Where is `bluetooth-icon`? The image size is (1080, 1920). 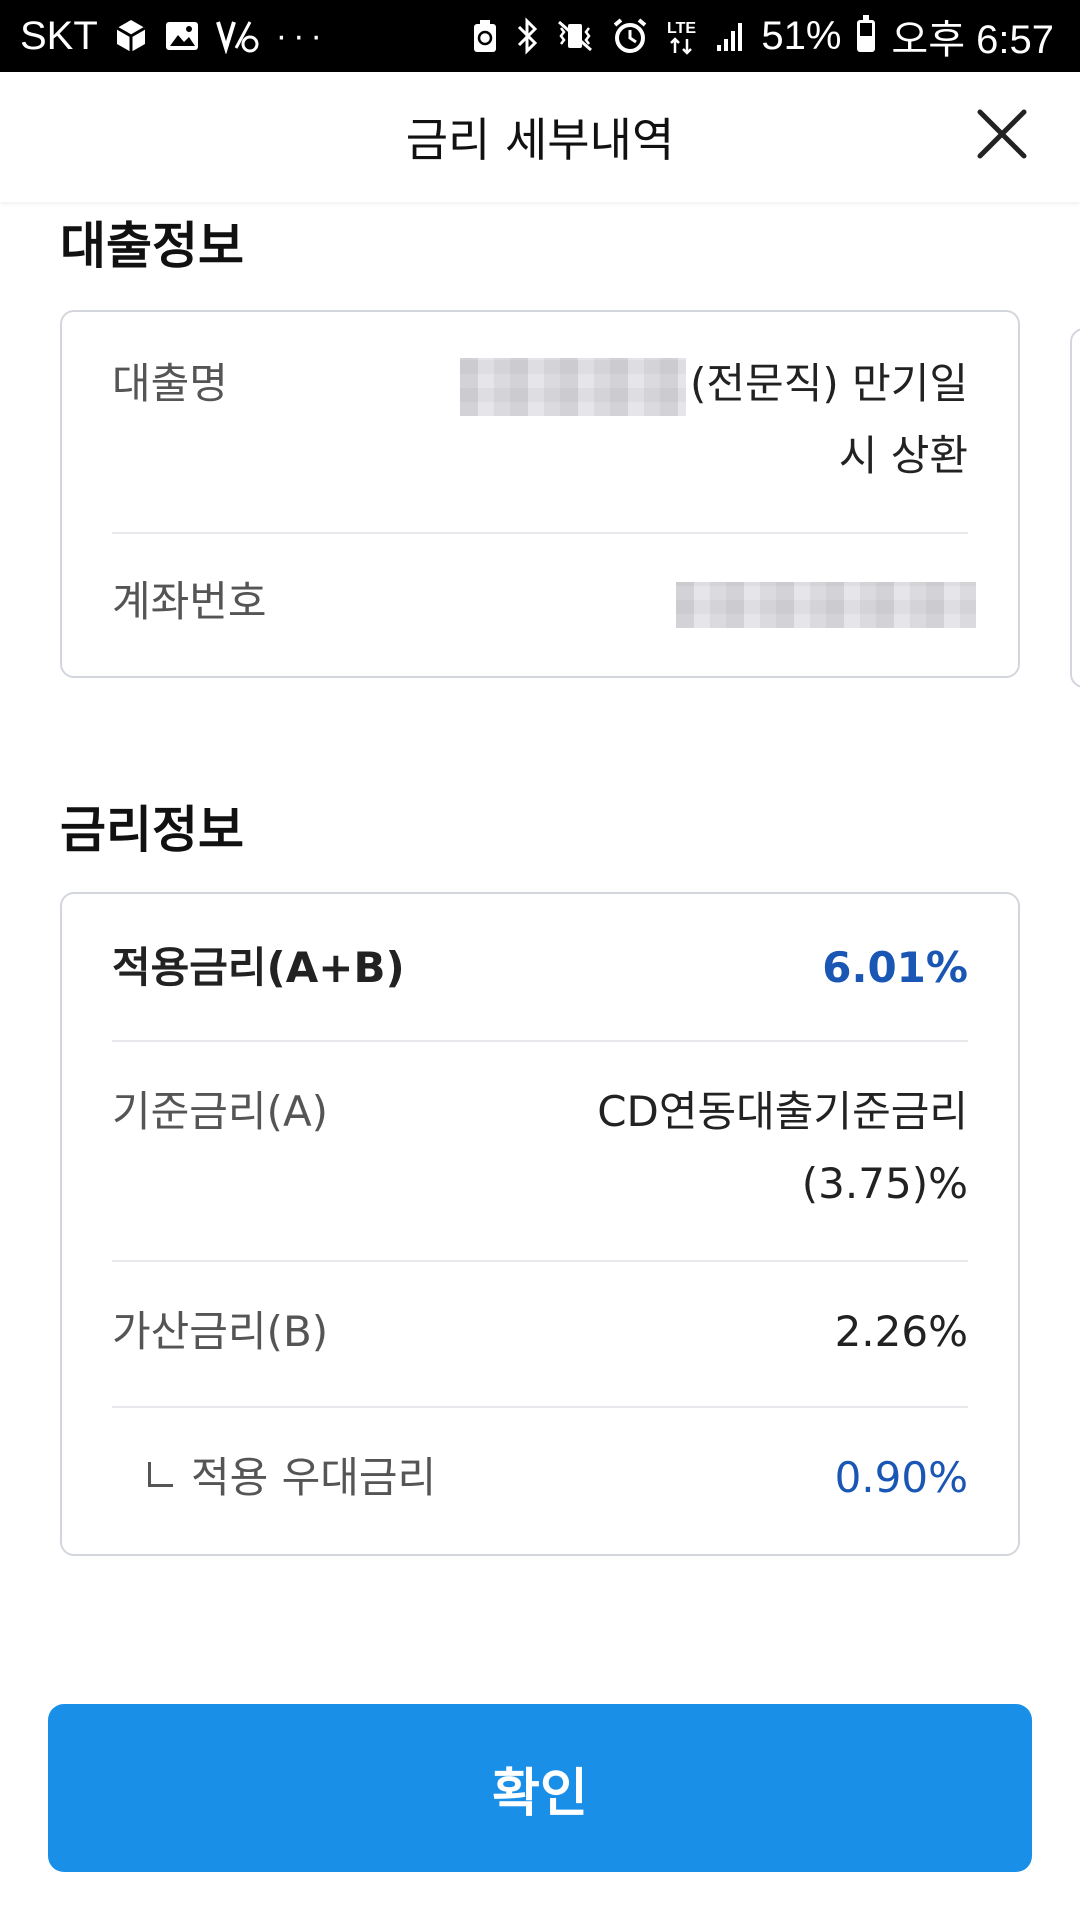 bluetooth-icon is located at coordinates (527, 36).